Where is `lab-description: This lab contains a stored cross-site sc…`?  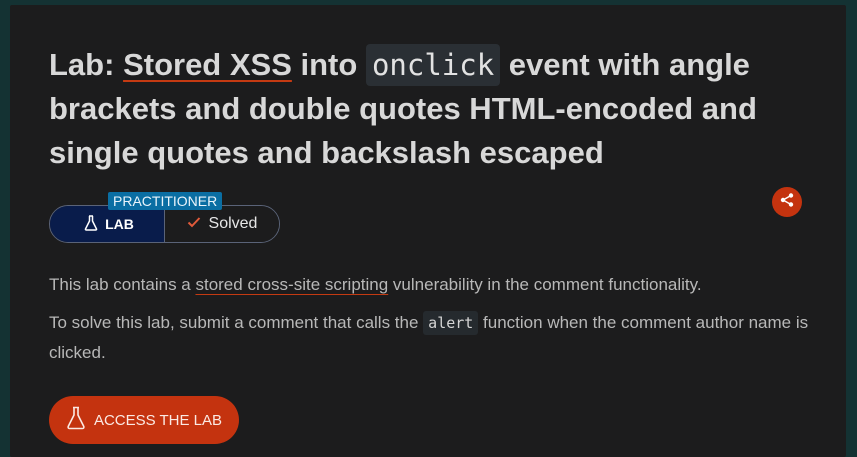
lab-description: This lab contains a stored cross-site sc… is located at coordinates (434, 285).